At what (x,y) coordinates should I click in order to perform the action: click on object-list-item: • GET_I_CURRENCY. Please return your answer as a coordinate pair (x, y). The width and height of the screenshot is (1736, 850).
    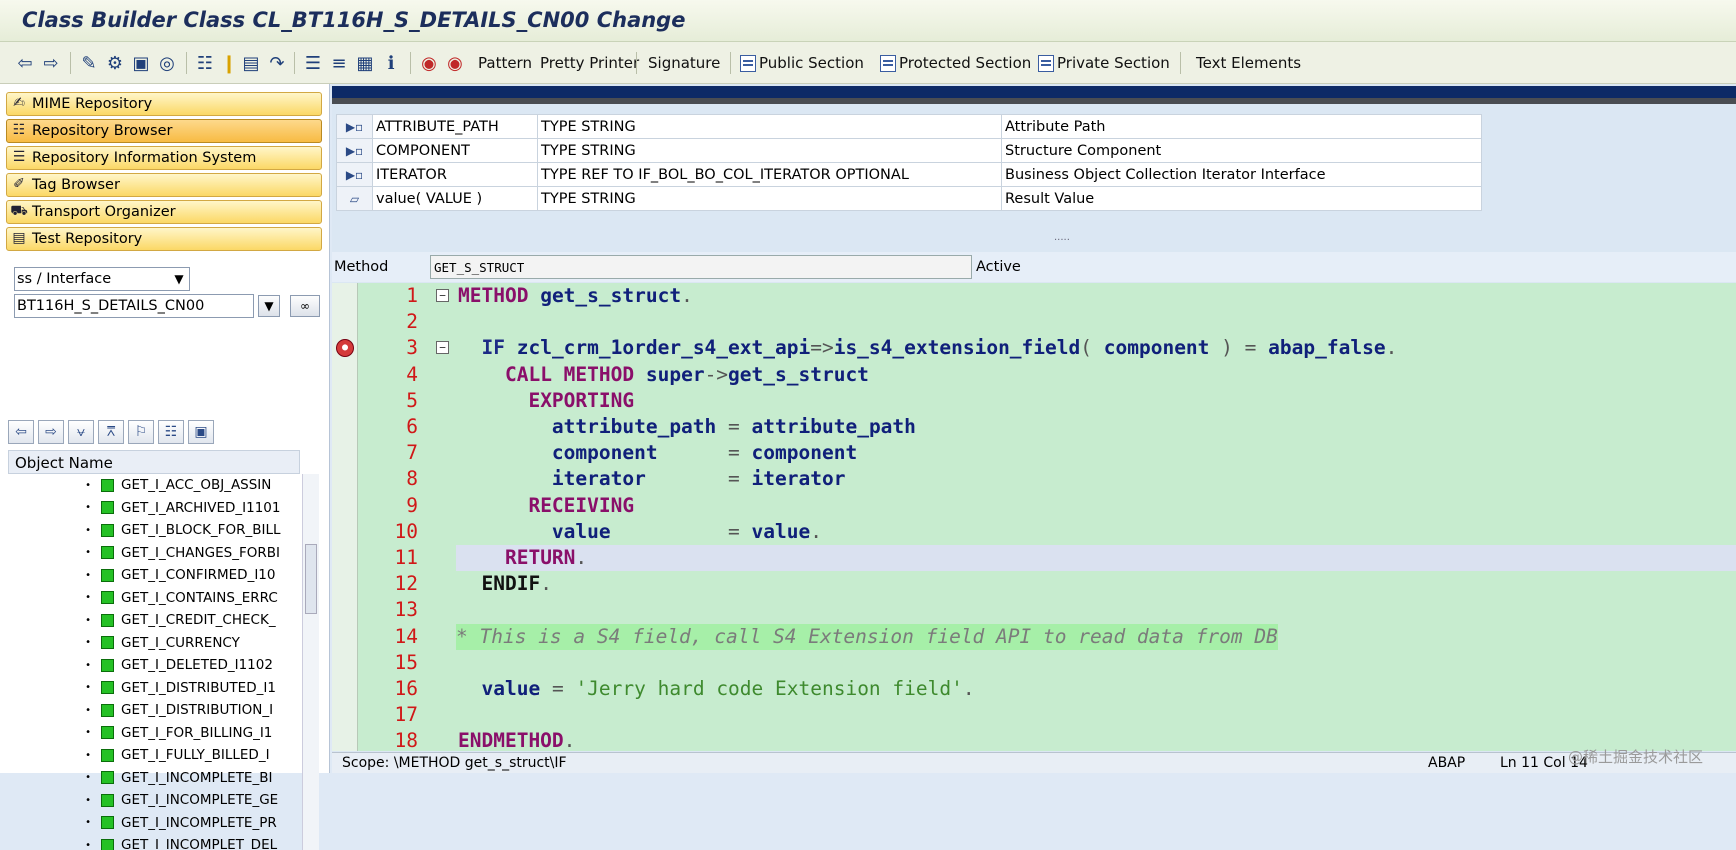
    Looking at the image, I should click on (154, 643).